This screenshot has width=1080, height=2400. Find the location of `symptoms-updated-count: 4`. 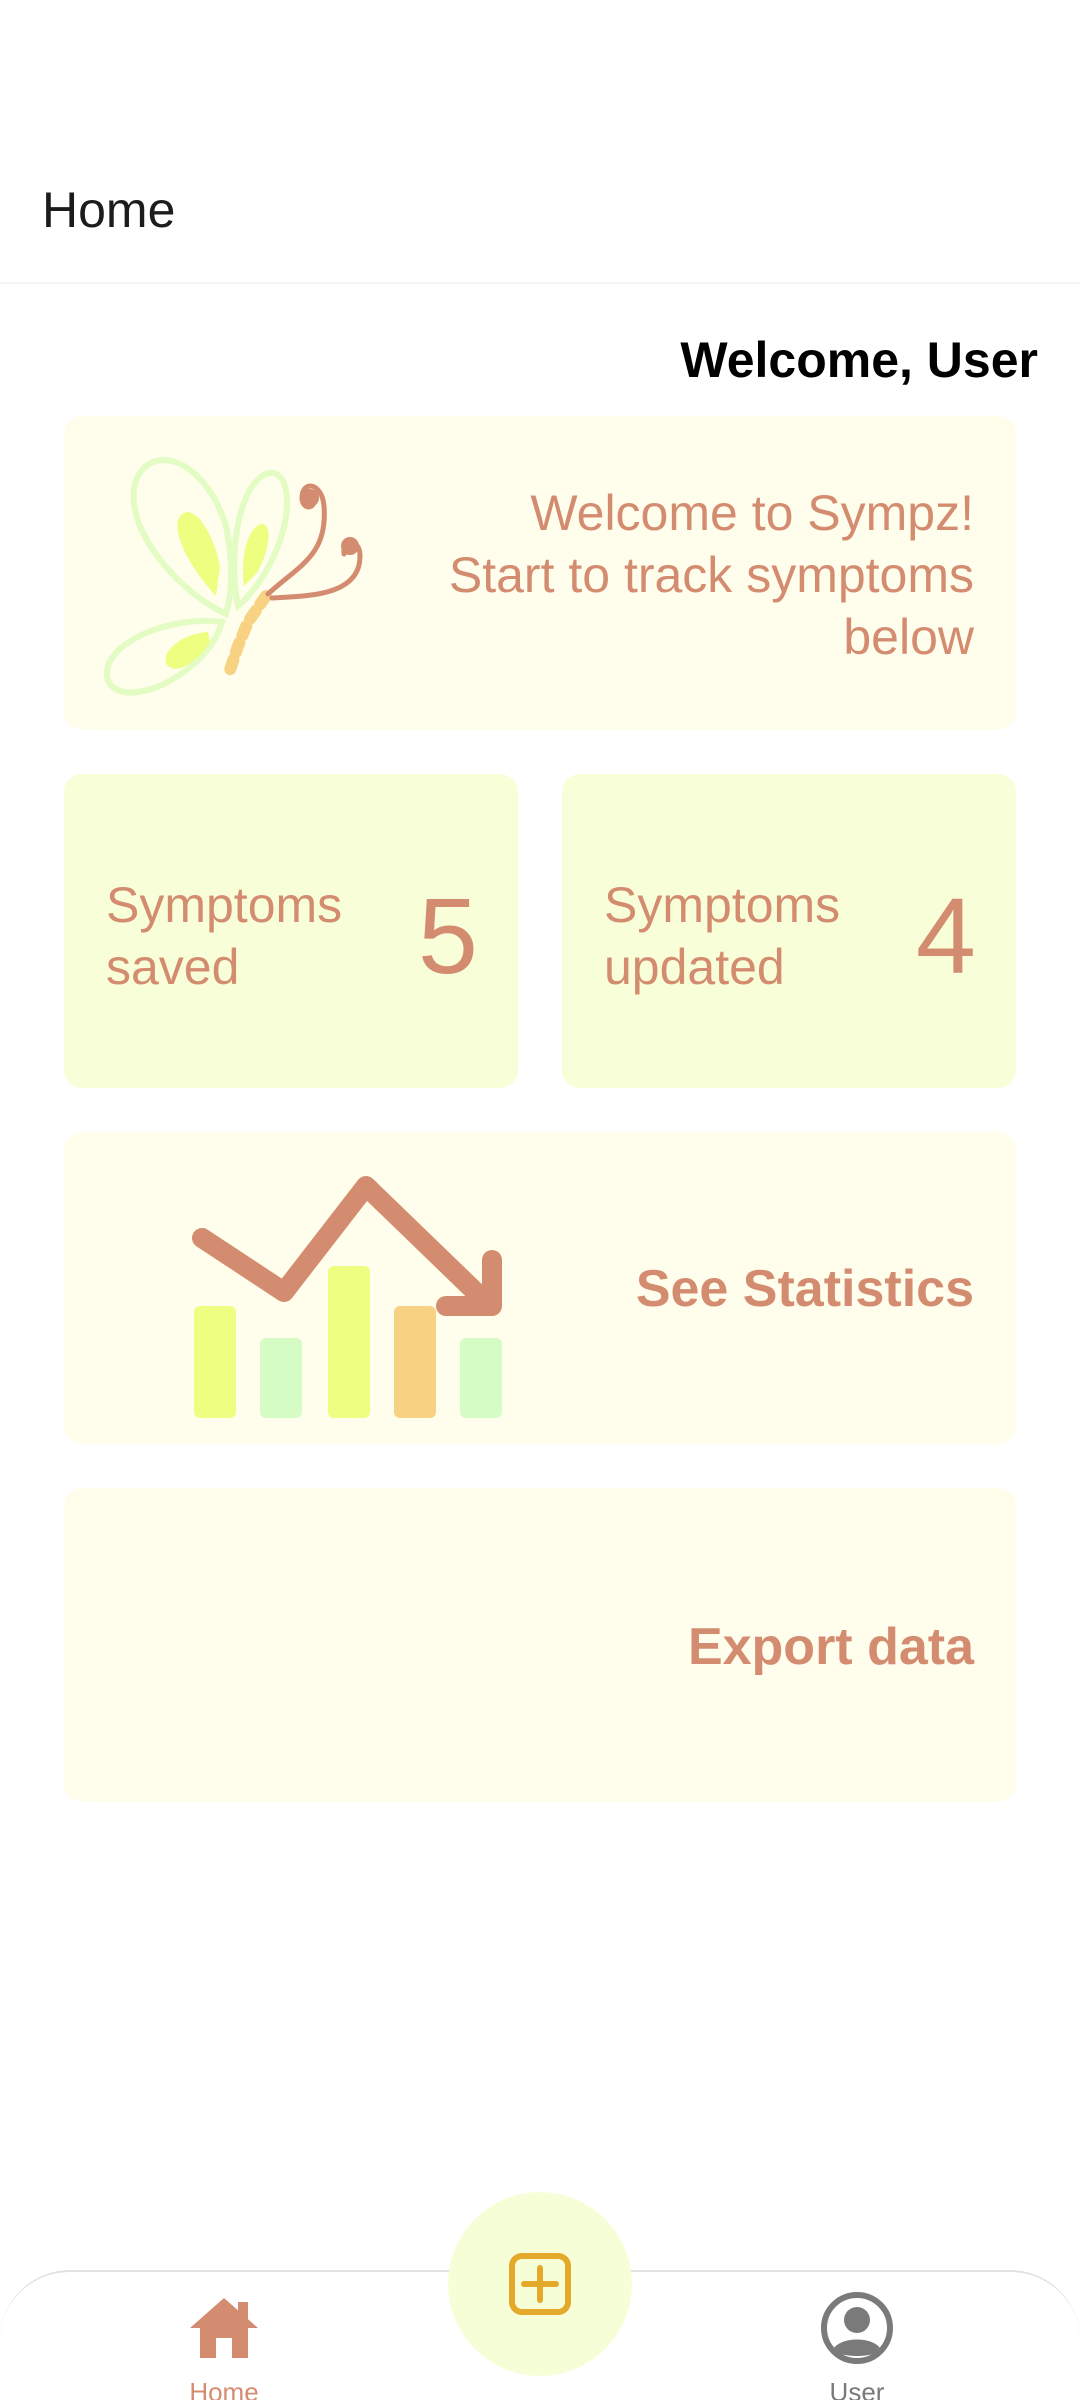

symptoms-updated-count: 4 is located at coordinates (945, 935).